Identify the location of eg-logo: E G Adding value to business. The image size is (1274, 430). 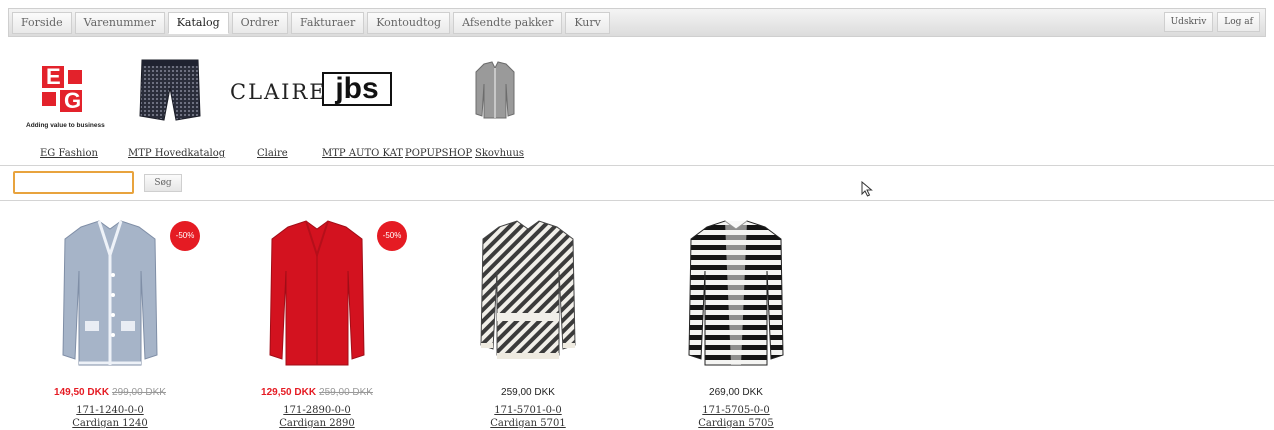
(72, 98).